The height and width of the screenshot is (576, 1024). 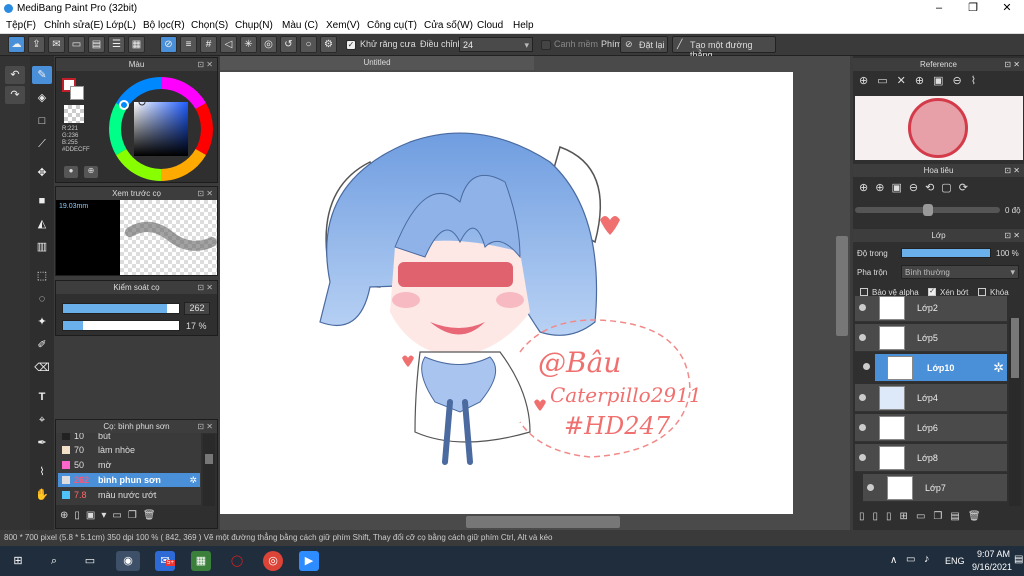 What do you see at coordinates (42, 322) in the screenshot?
I see `magic-wand-tool-icon: ✦` at bounding box center [42, 322].